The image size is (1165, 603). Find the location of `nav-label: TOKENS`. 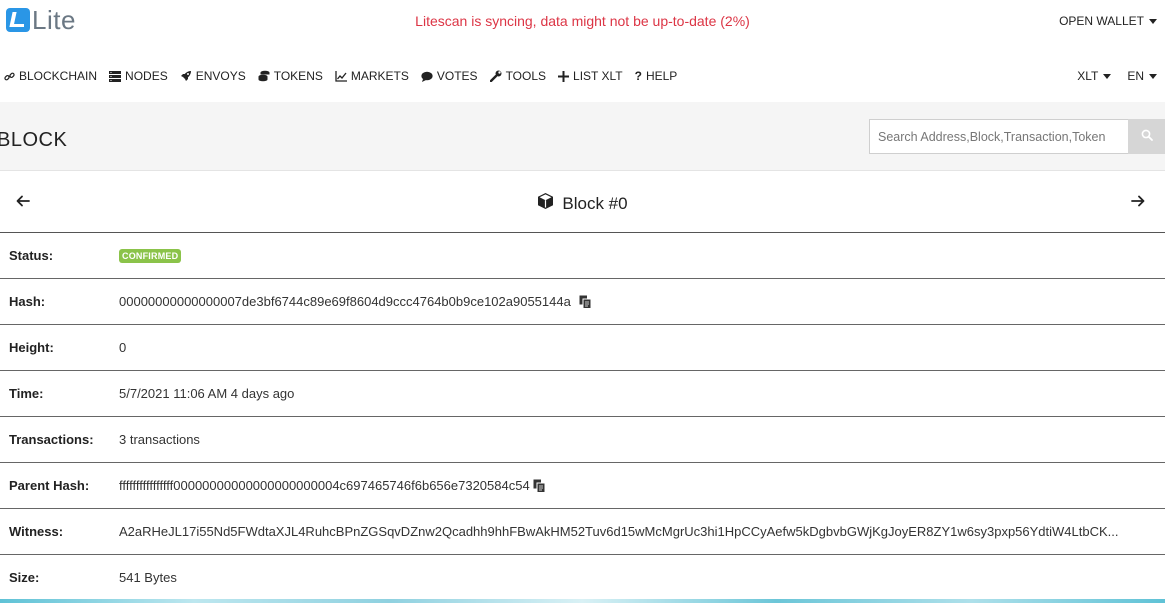

nav-label: TOKENS is located at coordinates (298, 76).